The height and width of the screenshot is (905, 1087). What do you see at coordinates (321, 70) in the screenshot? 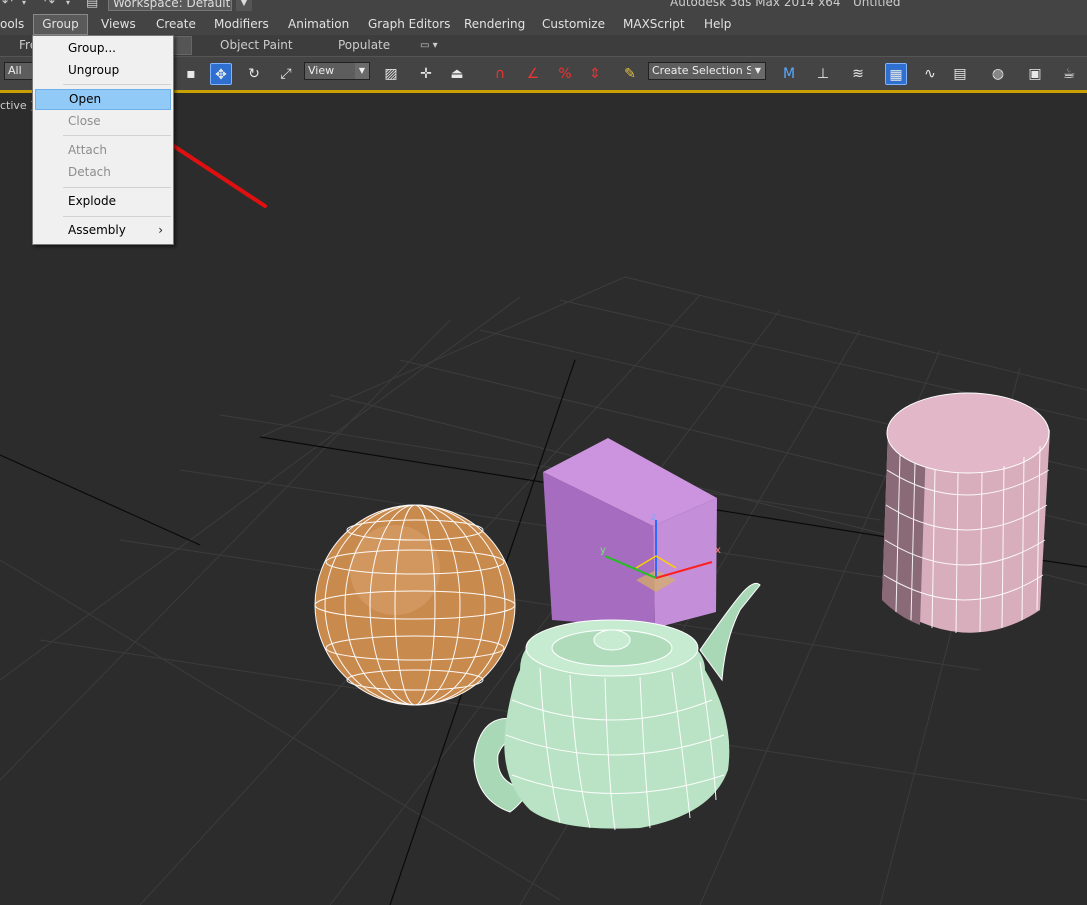
I see `coordinate-system-value: View` at bounding box center [321, 70].